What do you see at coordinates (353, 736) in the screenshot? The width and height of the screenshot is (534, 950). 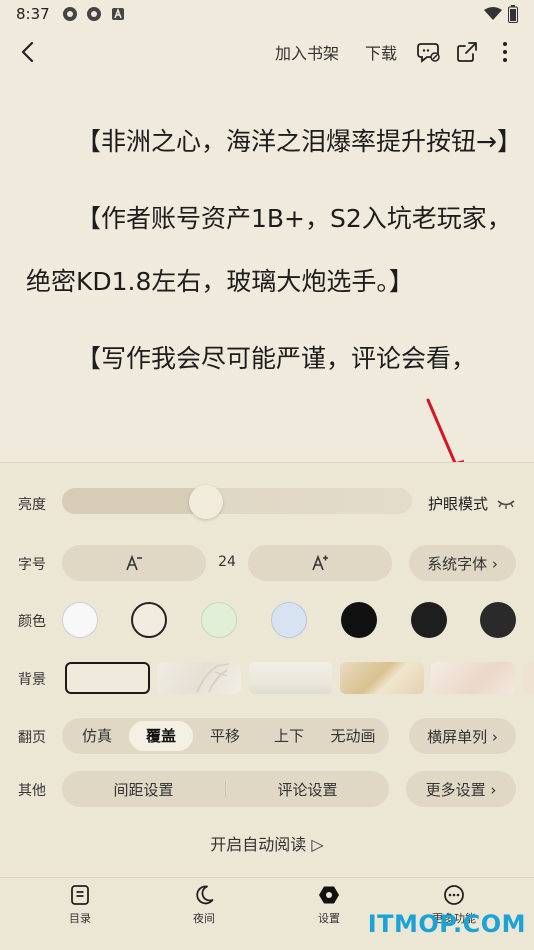 I see `page-turn-option-none: 无动画` at bounding box center [353, 736].